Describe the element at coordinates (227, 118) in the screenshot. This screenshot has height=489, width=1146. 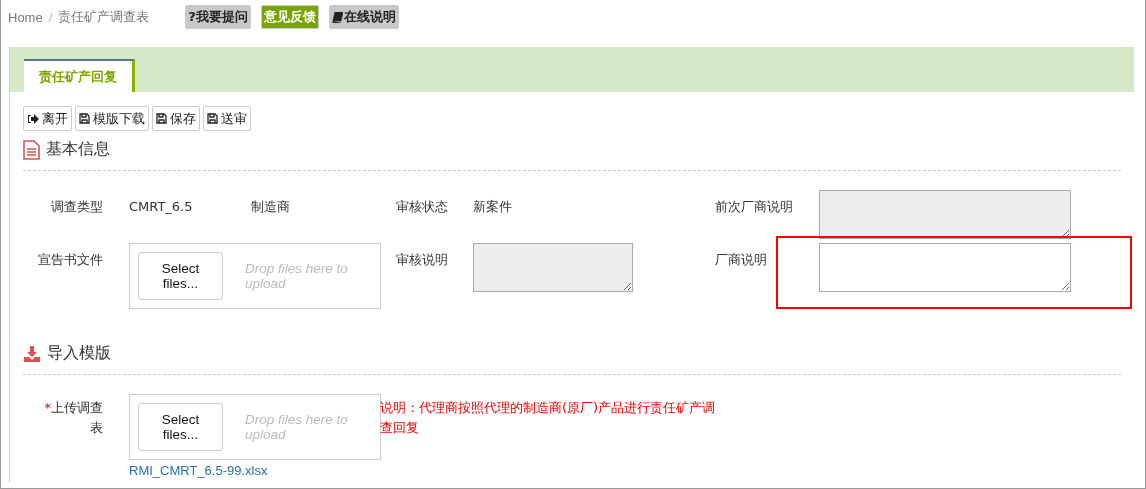
I see `toolbar-button: 送审` at that location.